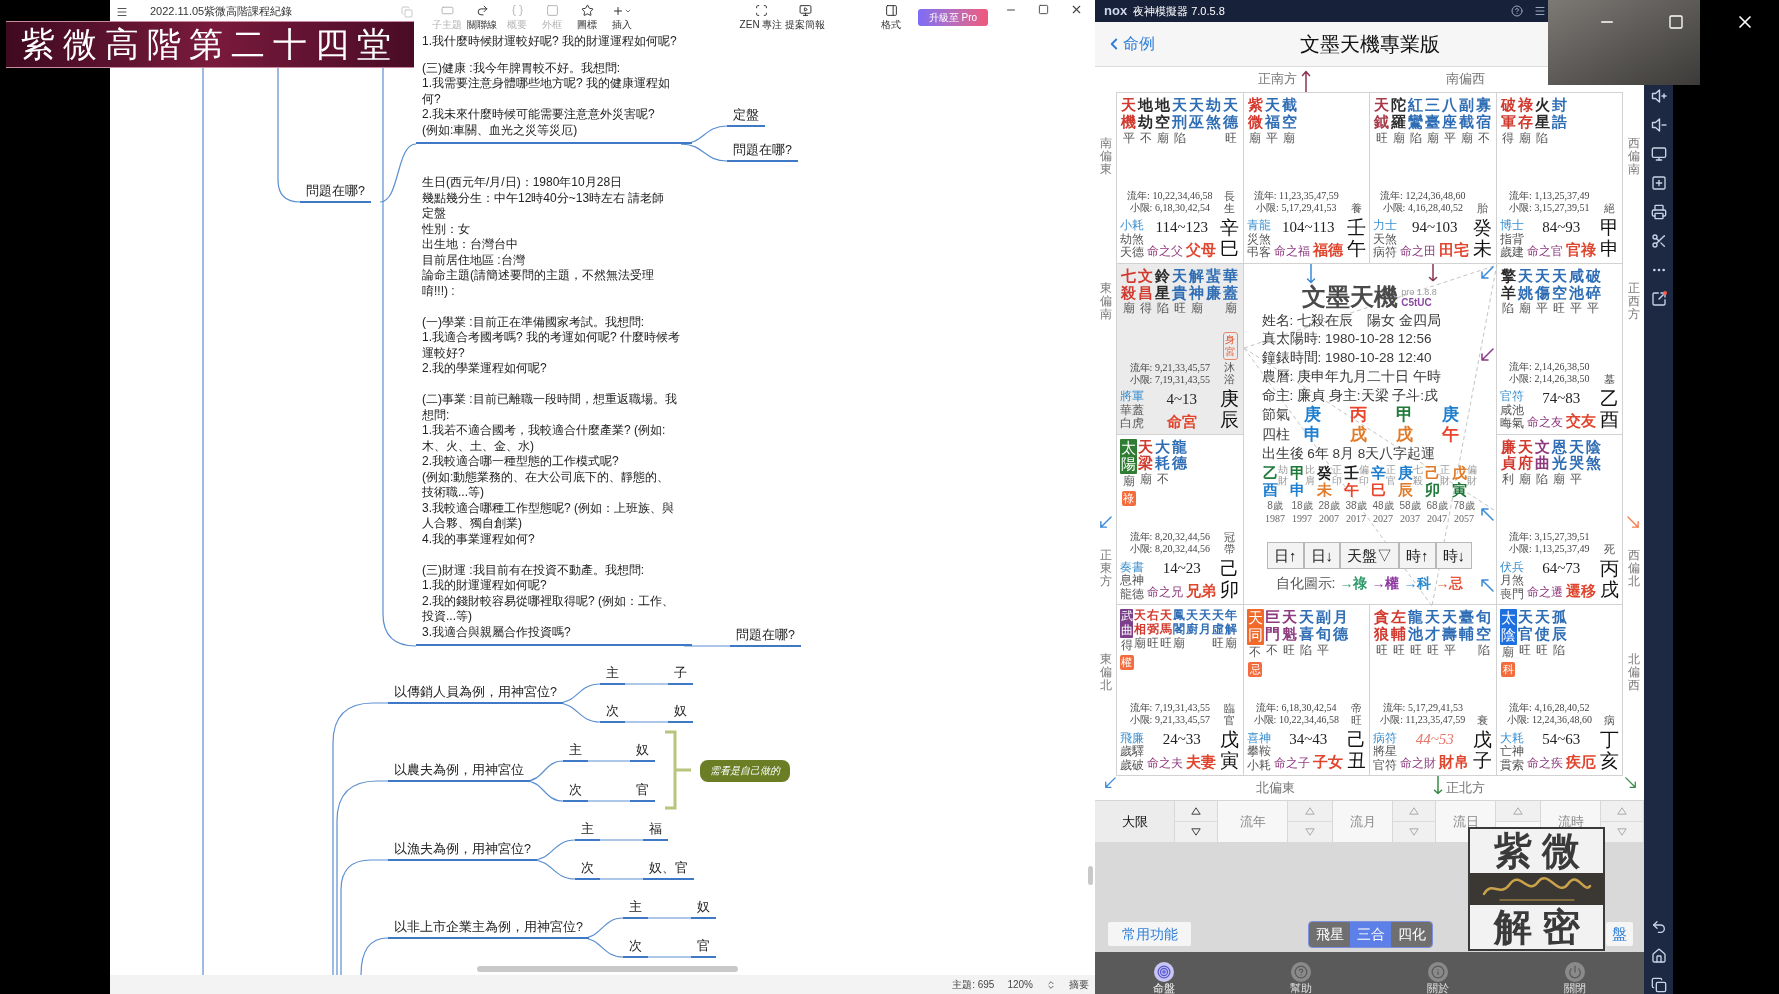 The image size is (1779, 994). I want to click on star-name: 龍德, so click(1179, 455).